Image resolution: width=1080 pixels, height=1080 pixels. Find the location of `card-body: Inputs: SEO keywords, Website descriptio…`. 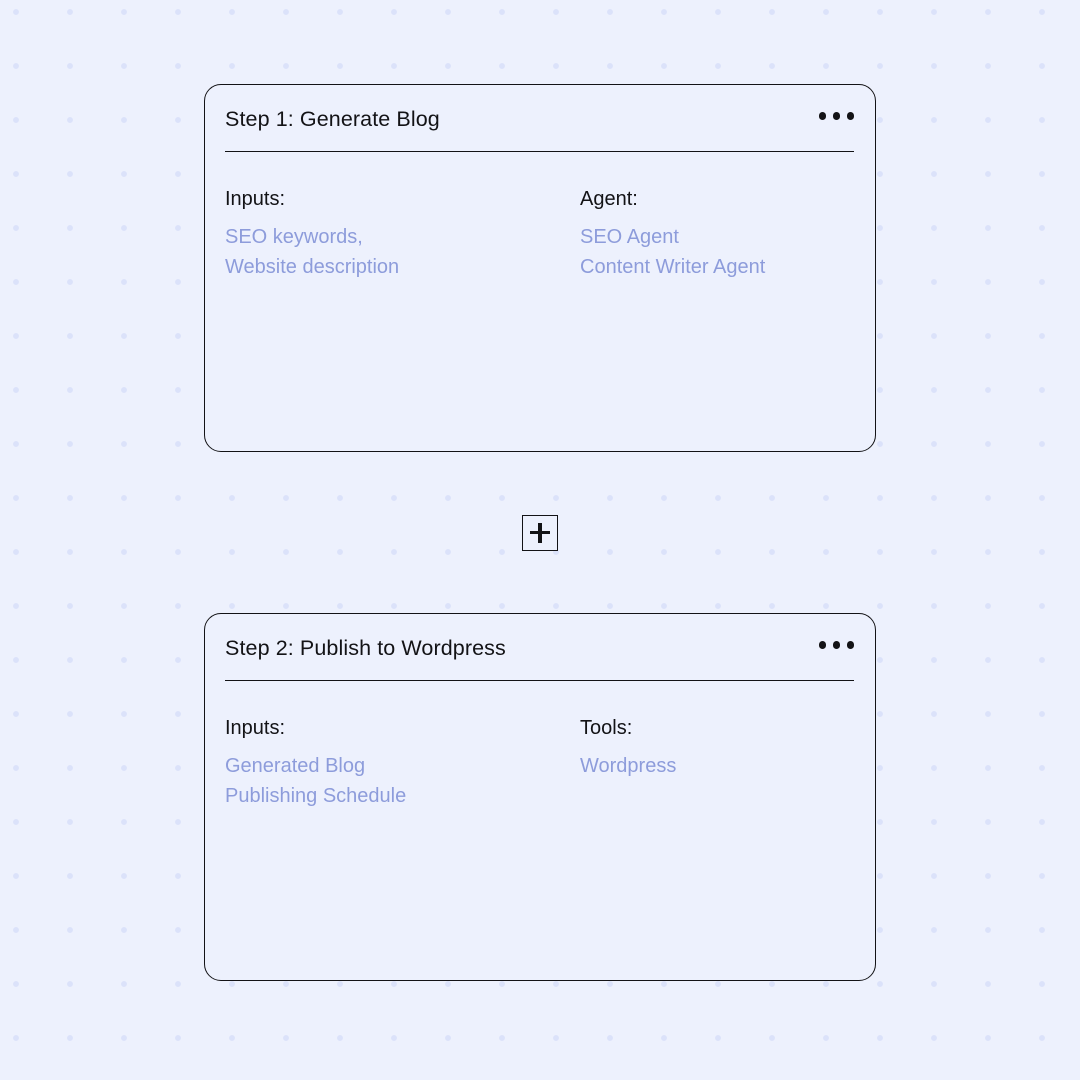

card-body: Inputs: SEO keywords, Website descriptio… is located at coordinates (540, 311).